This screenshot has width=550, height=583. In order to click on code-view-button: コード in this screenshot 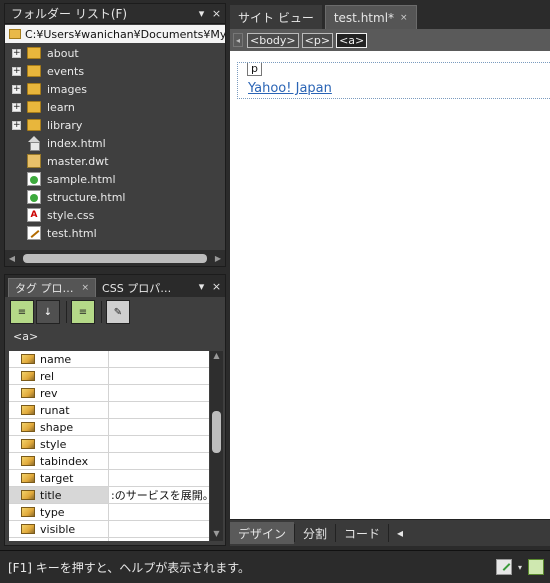, I will do `click(362, 533)`.